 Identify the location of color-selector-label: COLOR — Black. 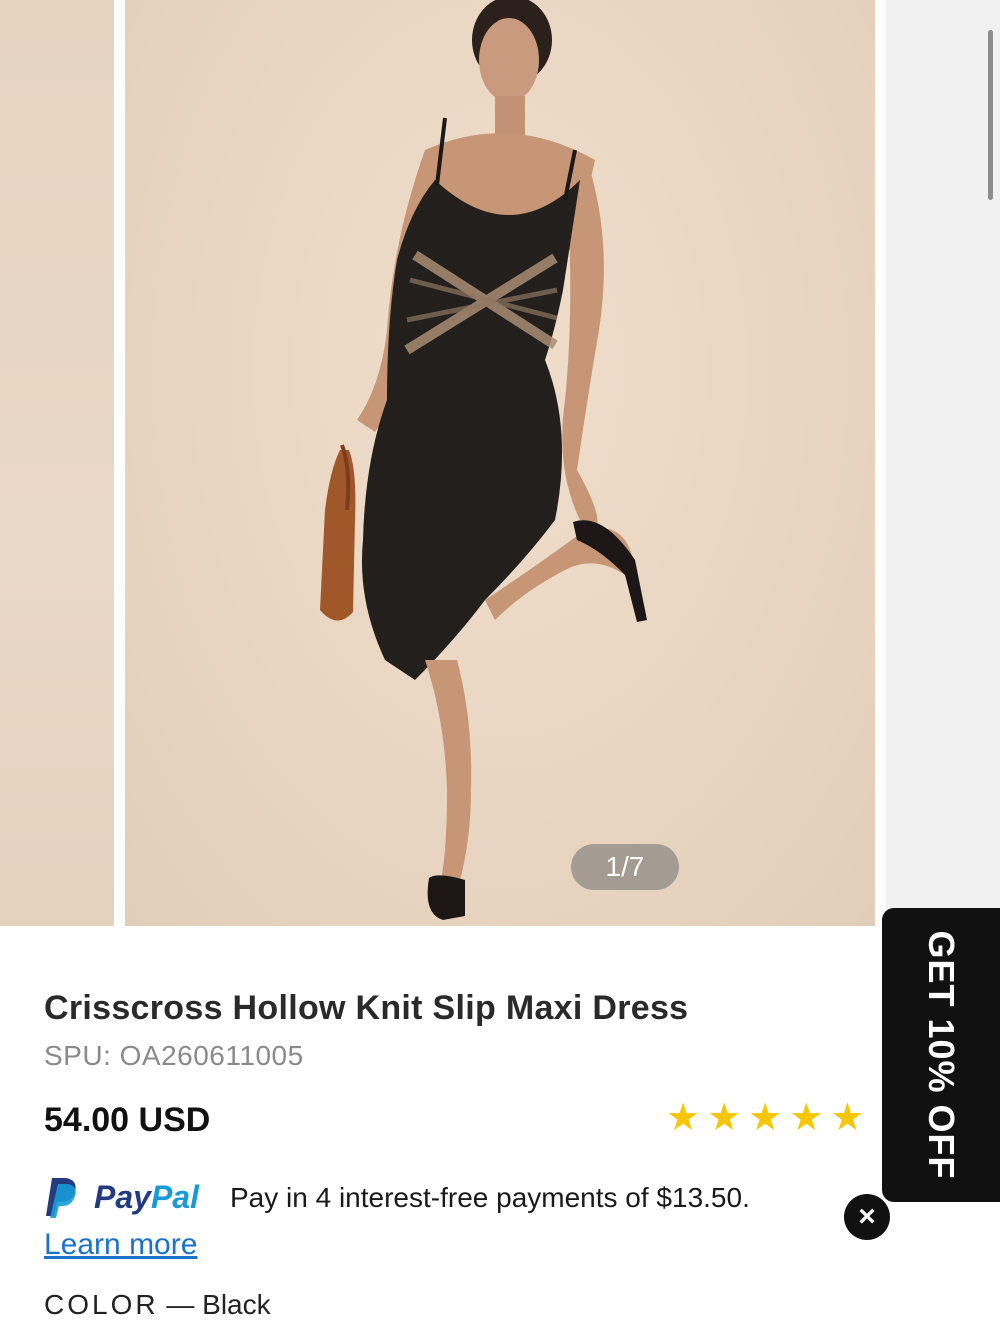
(157, 1305).